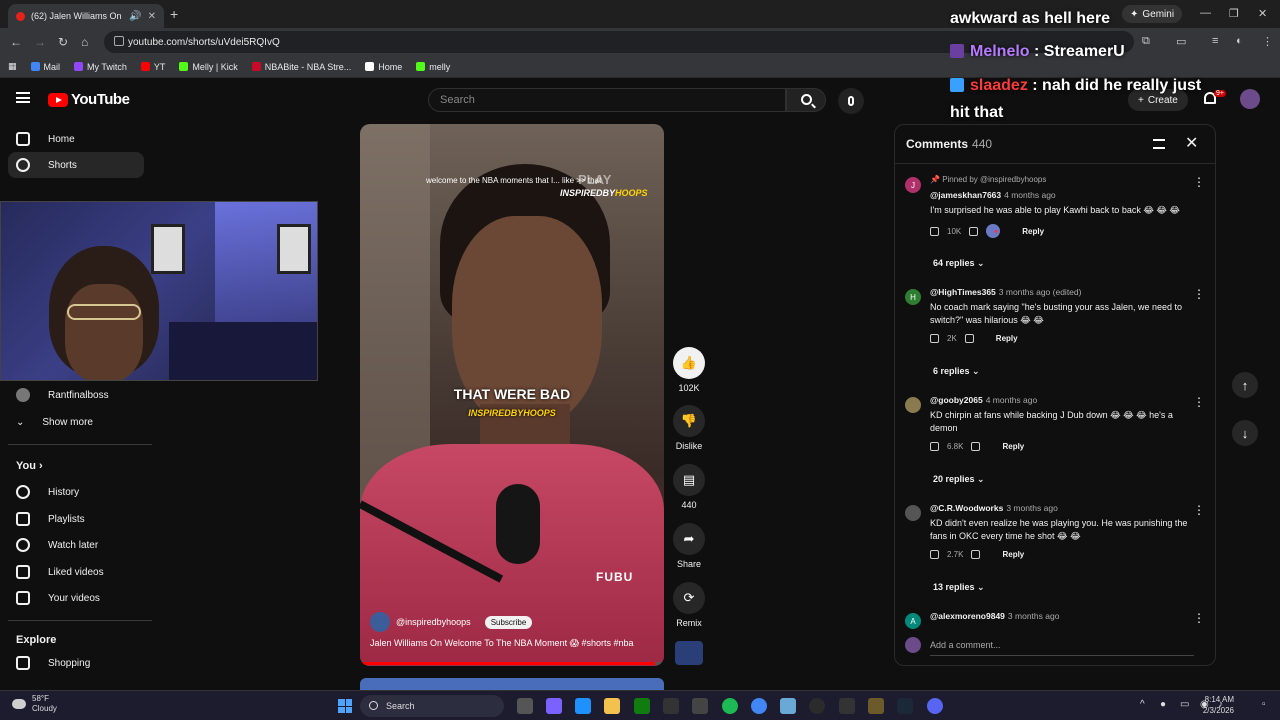 Image resolution: width=1280 pixels, height=720 pixels. What do you see at coordinates (730, 706) in the screenshot?
I see `spotify-icon` at bounding box center [730, 706].